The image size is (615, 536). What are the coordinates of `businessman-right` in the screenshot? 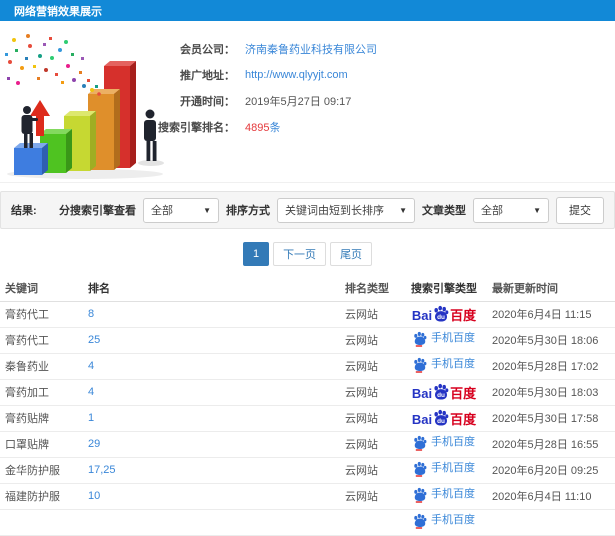 It's located at (150, 135).